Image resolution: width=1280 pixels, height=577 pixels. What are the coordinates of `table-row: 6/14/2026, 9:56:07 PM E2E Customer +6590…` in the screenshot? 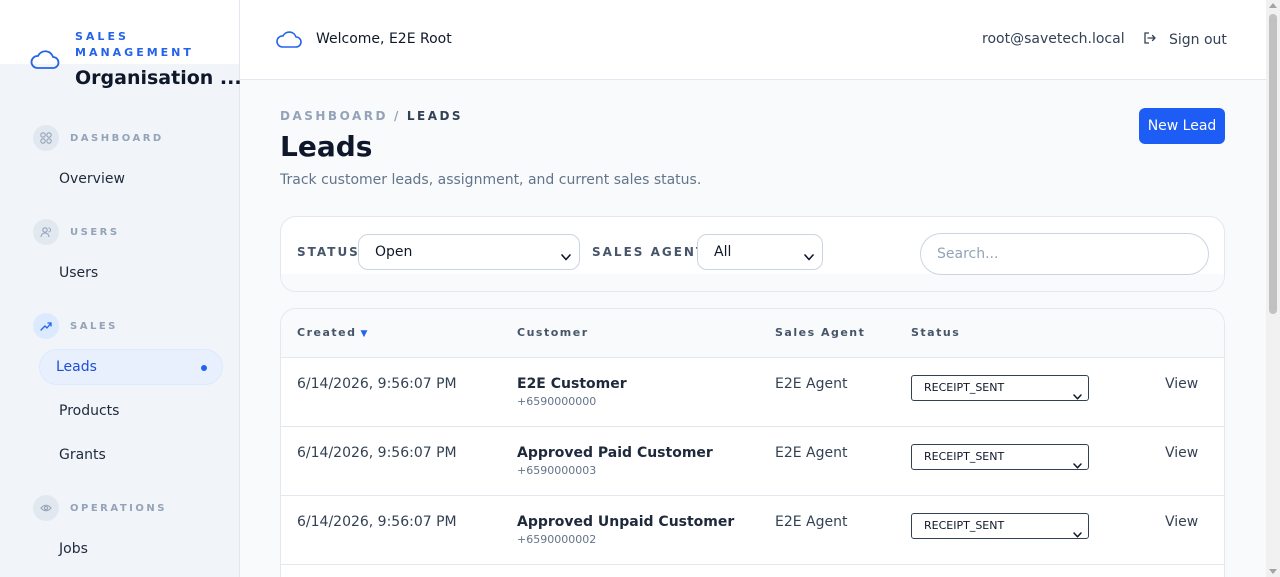 It's located at (752, 392).